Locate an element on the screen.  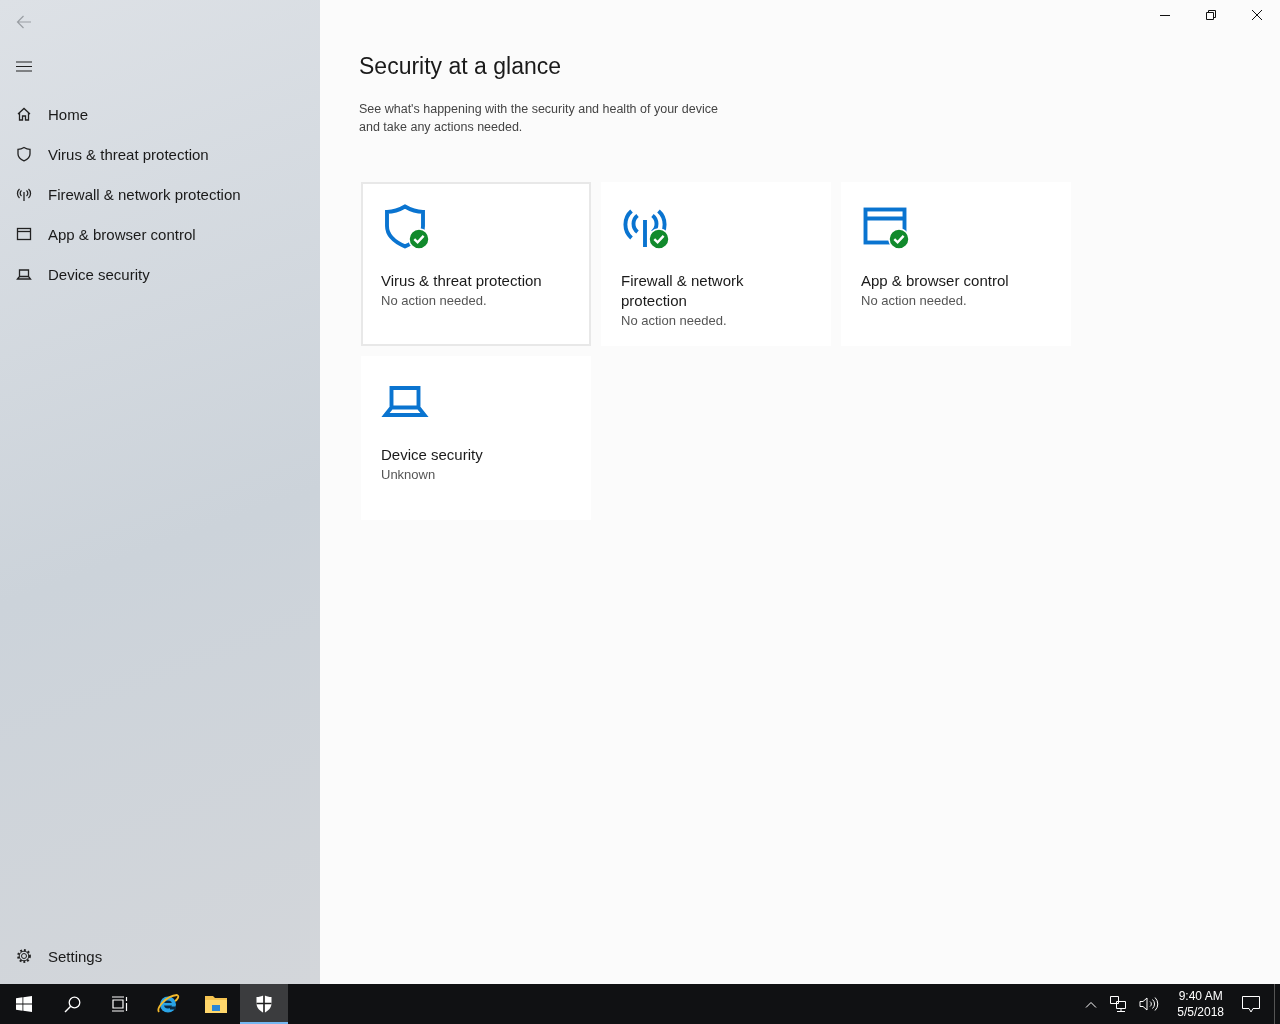
tile-status: Unknown is located at coordinates (409, 475).